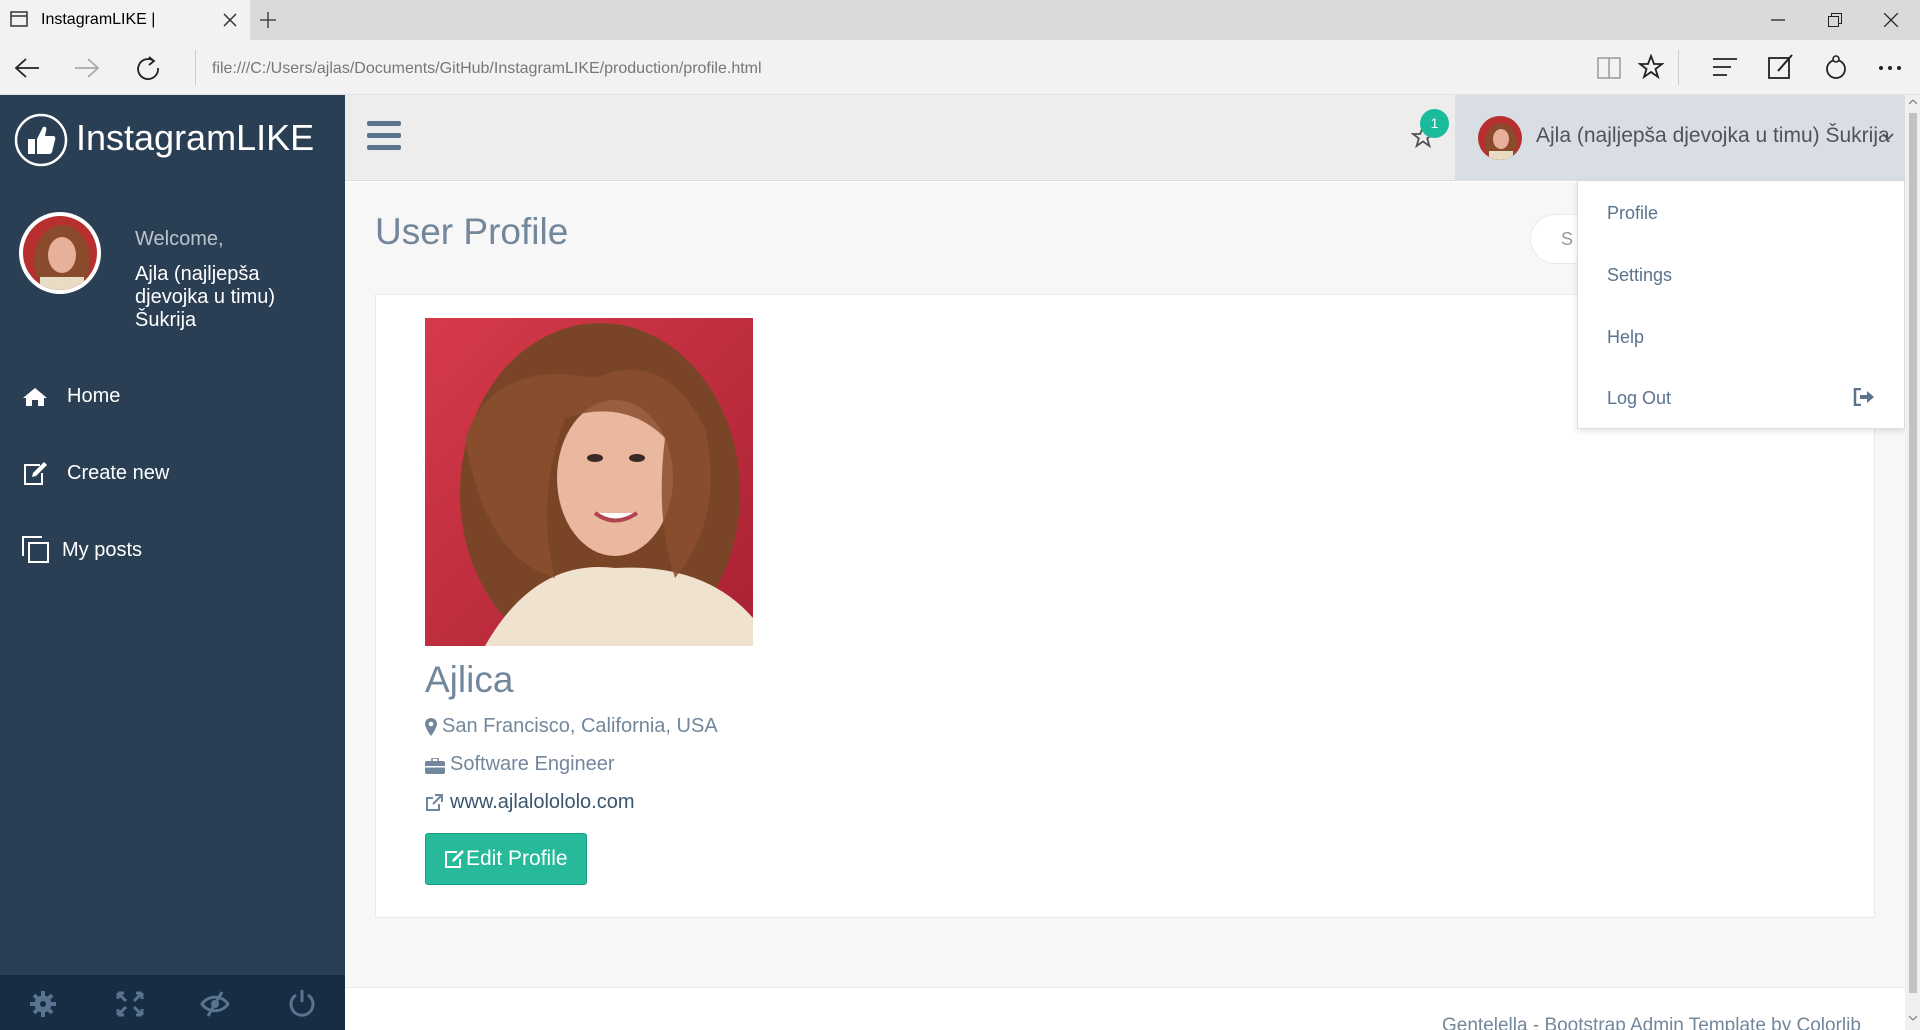 This screenshot has width=1920, height=1030. Describe the element at coordinates (102, 550) in the screenshot. I see `sidebar-item-label: My posts` at that location.